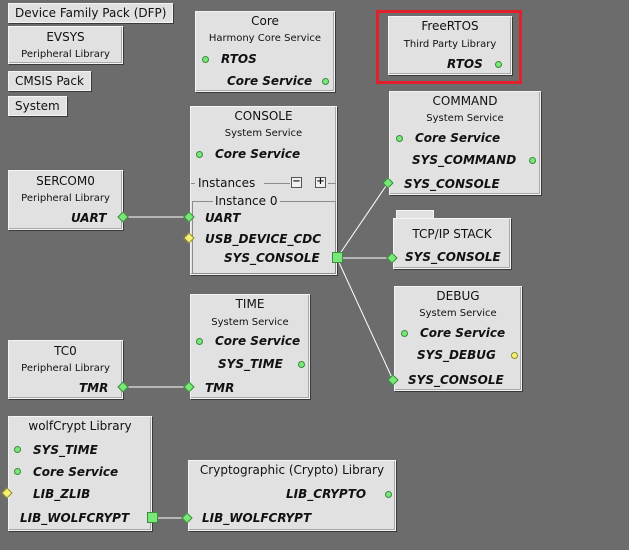 This screenshot has width=629, height=550. Describe the element at coordinates (326, 494) in the screenshot. I see `crypto-lib-crypto-label: LIB_CRYPTO` at that location.